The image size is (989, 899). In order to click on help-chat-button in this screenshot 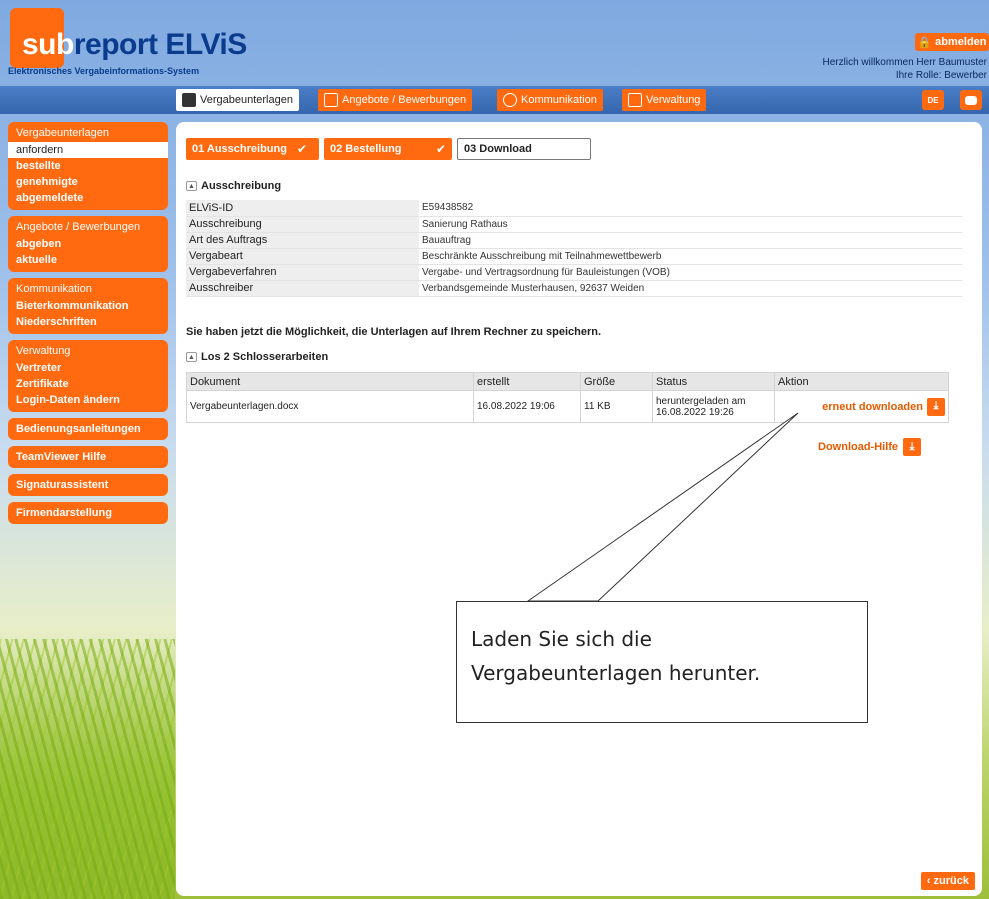, I will do `click(971, 100)`.